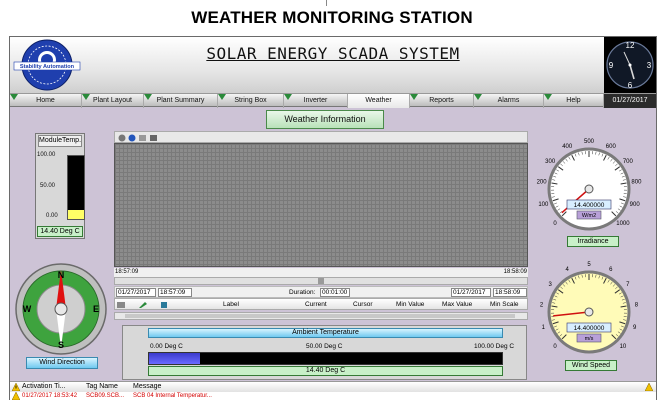 The width and height of the screenshot is (664, 403). I want to click on nav-tab-string-box: String Box, so click(251, 101).